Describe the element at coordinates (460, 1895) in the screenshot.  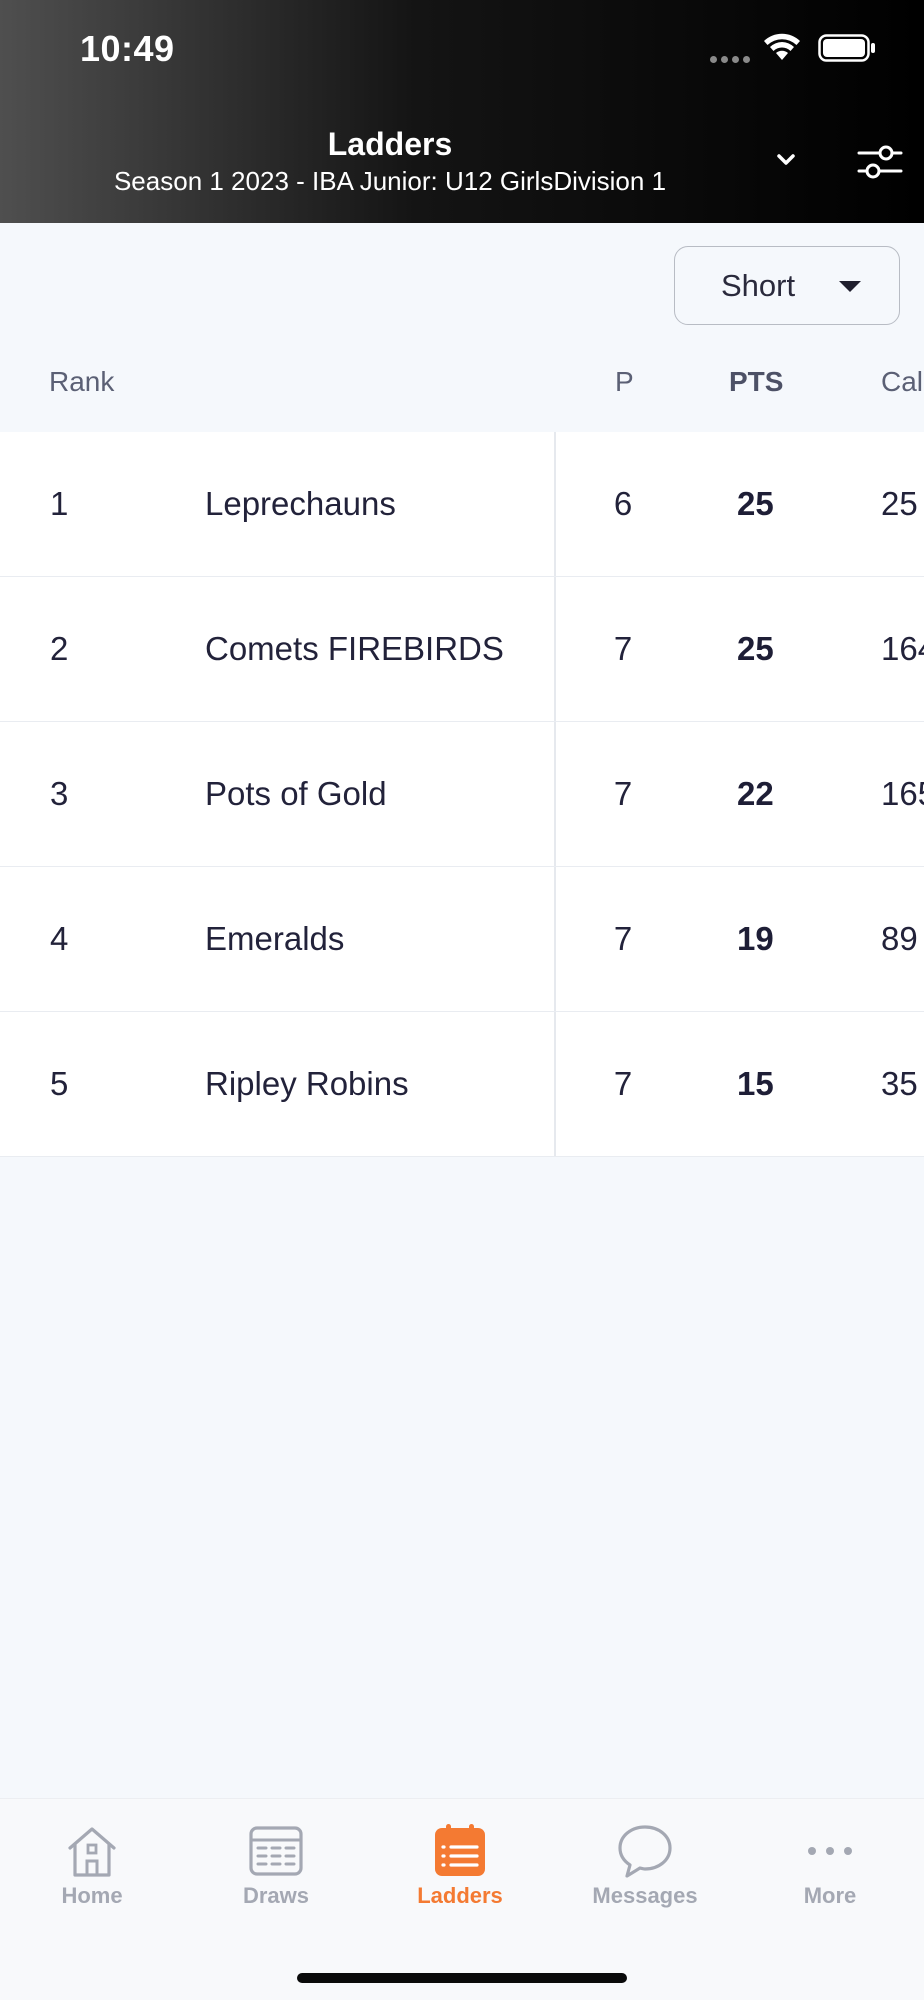
I see `tab-ladders-label: Ladders` at that location.